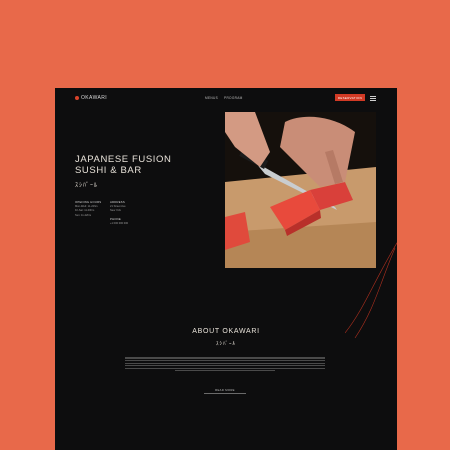  I want to click on hero-title-line-2: SUSHI & BAR, so click(108, 170).